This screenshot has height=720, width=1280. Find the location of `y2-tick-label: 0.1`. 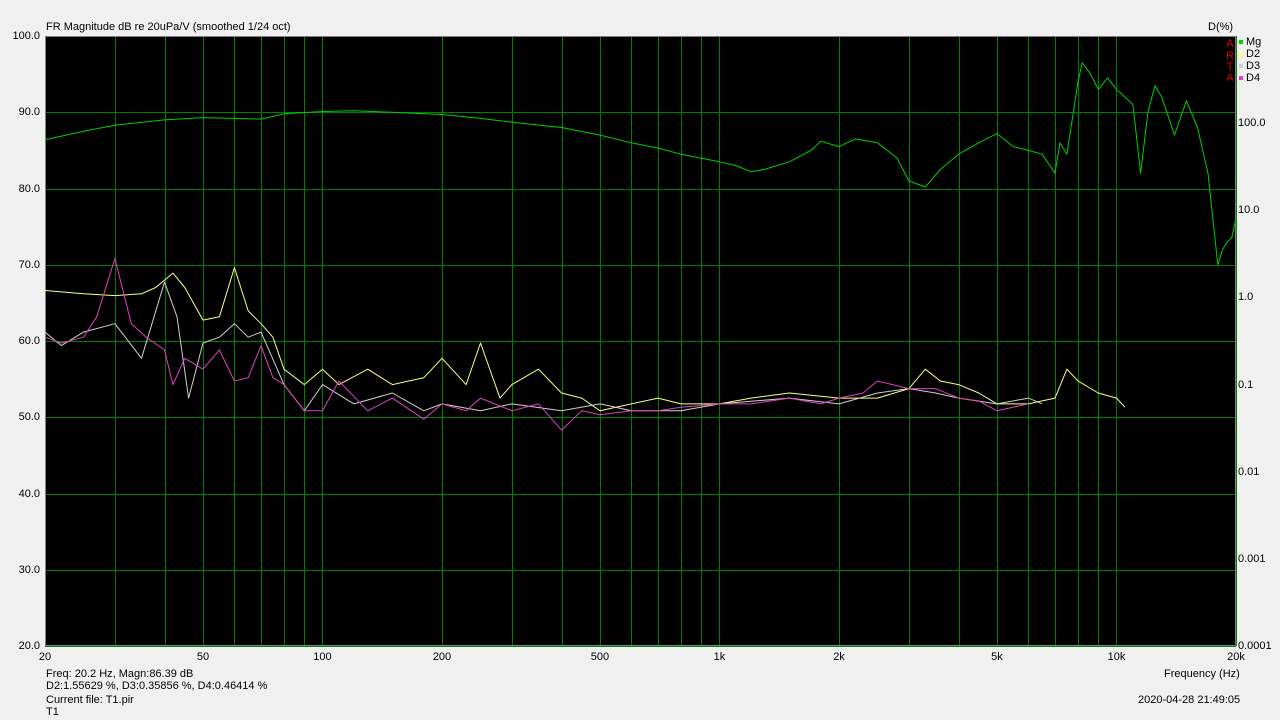

y2-tick-label: 0.1 is located at coordinates (1246, 384).